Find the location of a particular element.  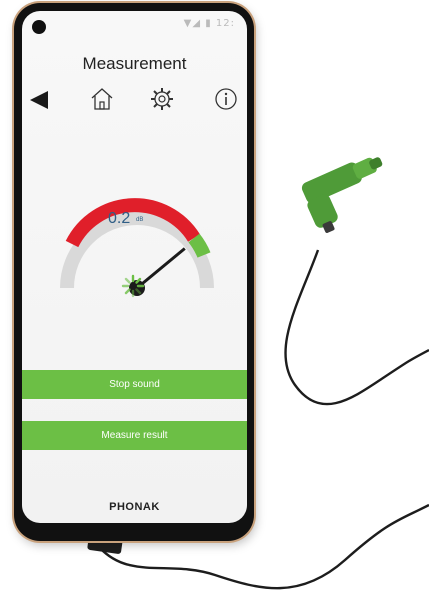

home-button is located at coordinates (102, 99).